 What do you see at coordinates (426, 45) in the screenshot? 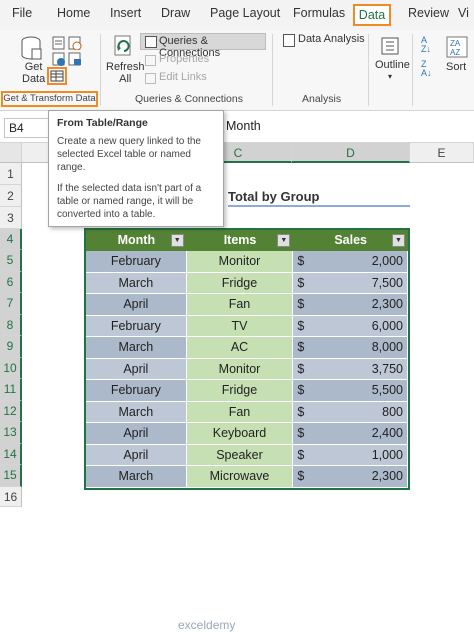
I see `sort-az-icon: A Z↓` at bounding box center [426, 45].